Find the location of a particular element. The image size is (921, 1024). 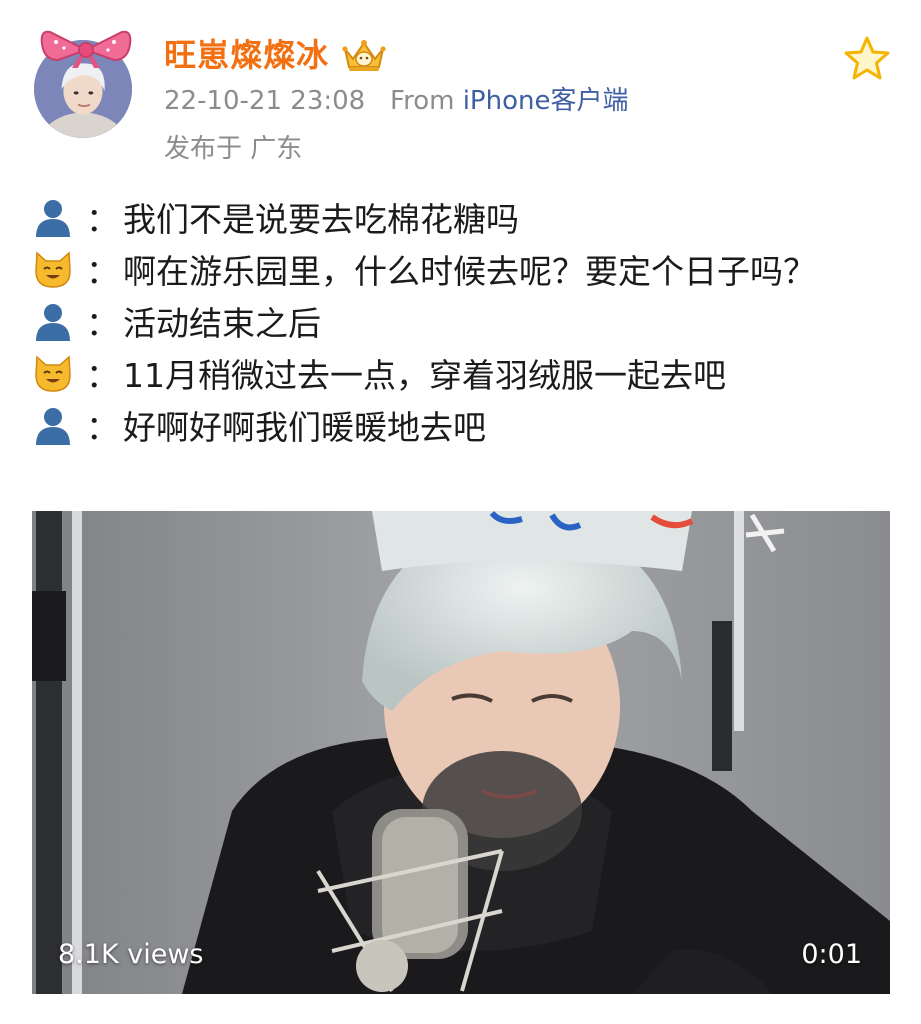

pink-bow-icon is located at coordinates (86, 49).